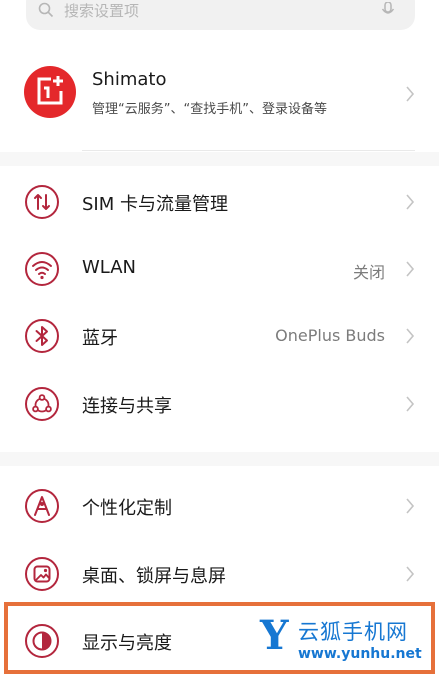 The width and height of the screenshot is (439, 679). Describe the element at coordinates (274, 635) in the screenshot. I see `watermark-logo: Y` at that location.